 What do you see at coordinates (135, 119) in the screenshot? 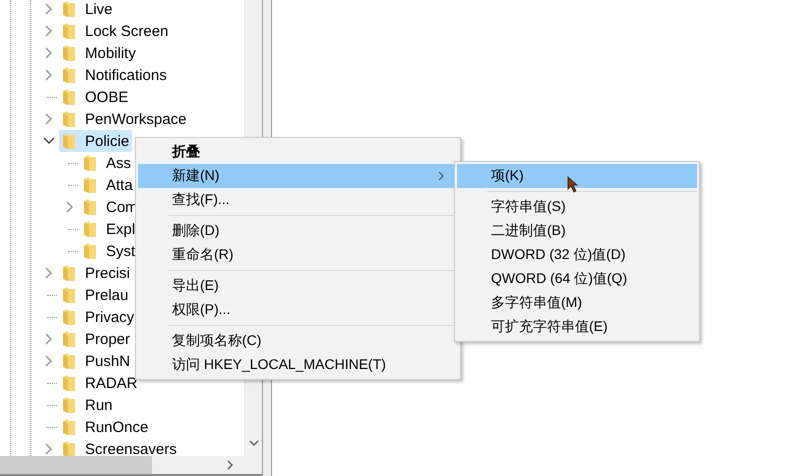
I see `tree-item-label: PenWorkspace` at bounding box center [135, 119].